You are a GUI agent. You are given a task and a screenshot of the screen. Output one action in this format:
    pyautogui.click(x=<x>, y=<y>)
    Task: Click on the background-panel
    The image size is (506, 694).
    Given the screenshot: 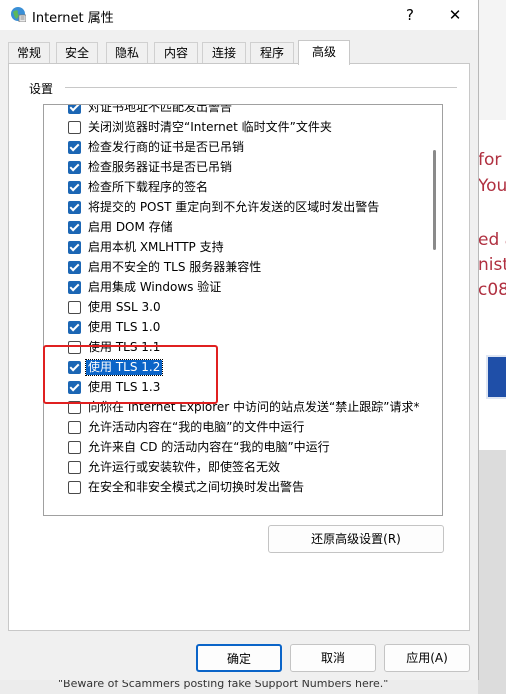 What is the action you would take?
    pyautogui.click(x=492, y=572)
    